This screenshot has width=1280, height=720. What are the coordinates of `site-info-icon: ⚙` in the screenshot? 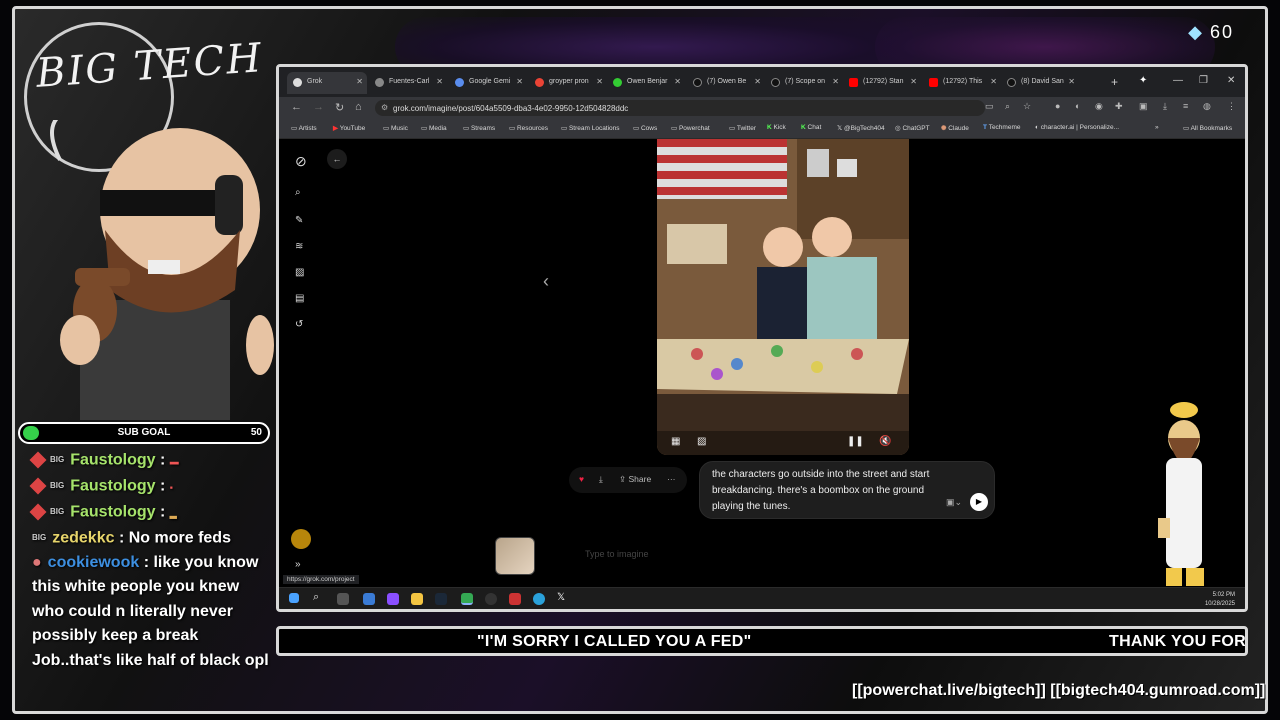 It's located at (384, 107).